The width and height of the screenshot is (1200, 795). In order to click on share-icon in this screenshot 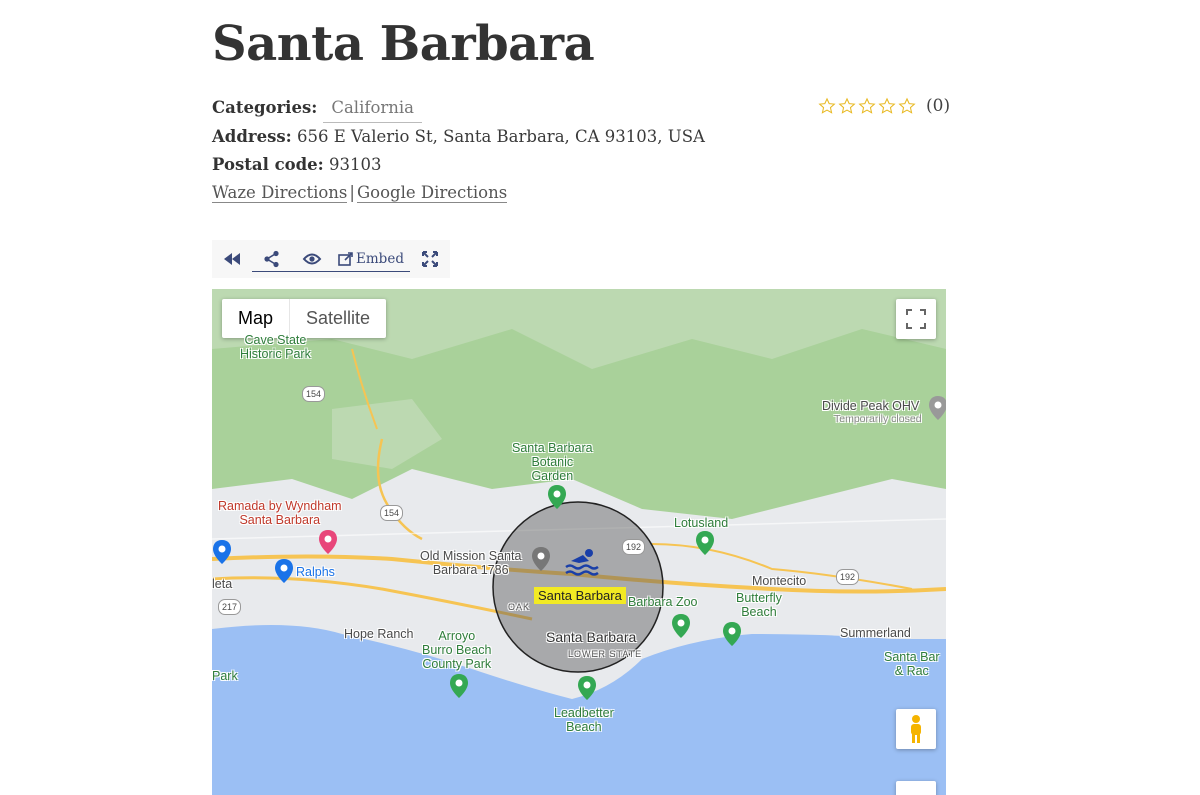, I will do `click(271, 259)`.